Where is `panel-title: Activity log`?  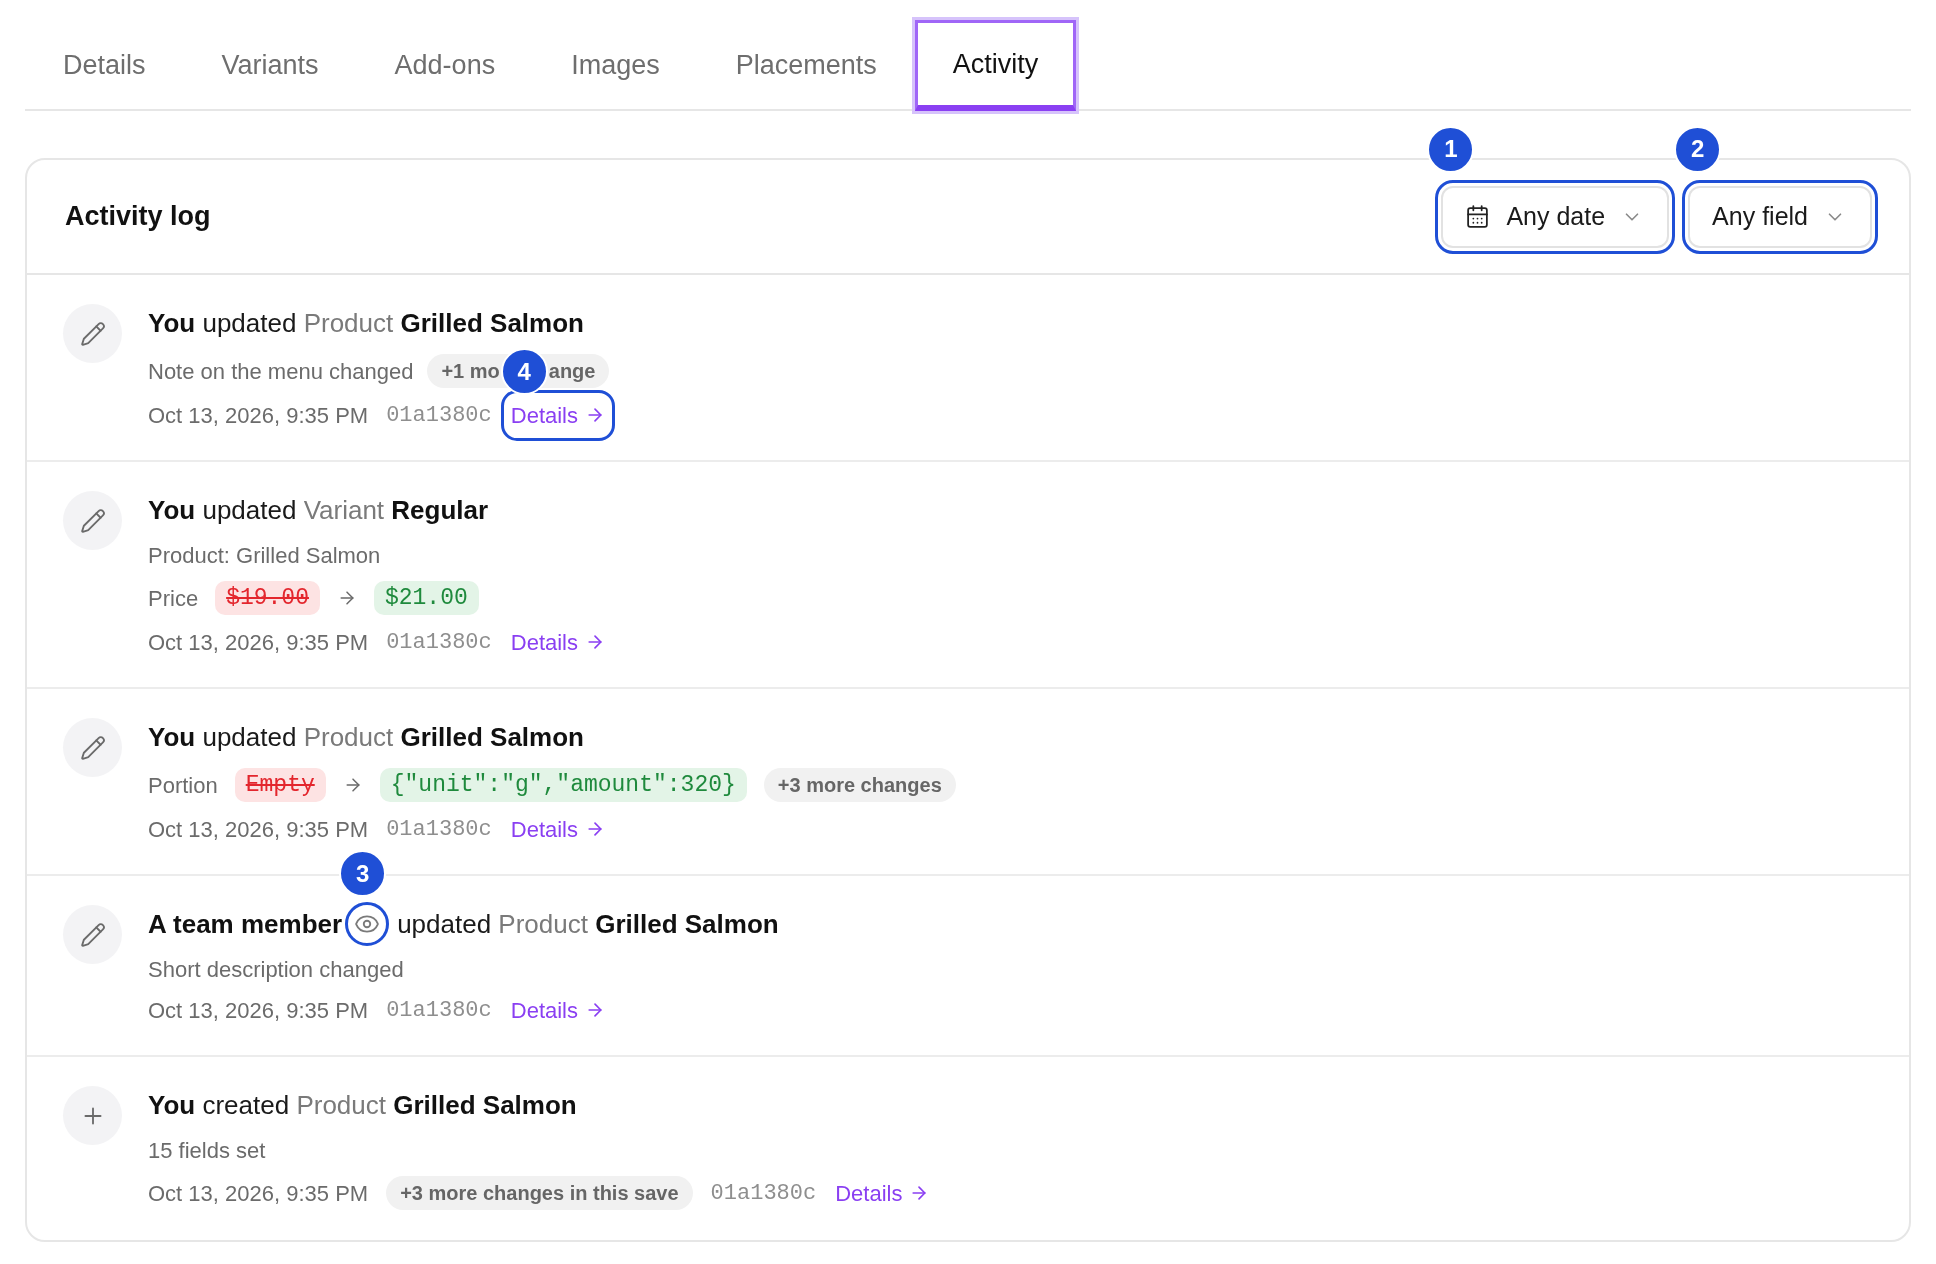 panel-title: Activity log is located at coordinates (138, 217).